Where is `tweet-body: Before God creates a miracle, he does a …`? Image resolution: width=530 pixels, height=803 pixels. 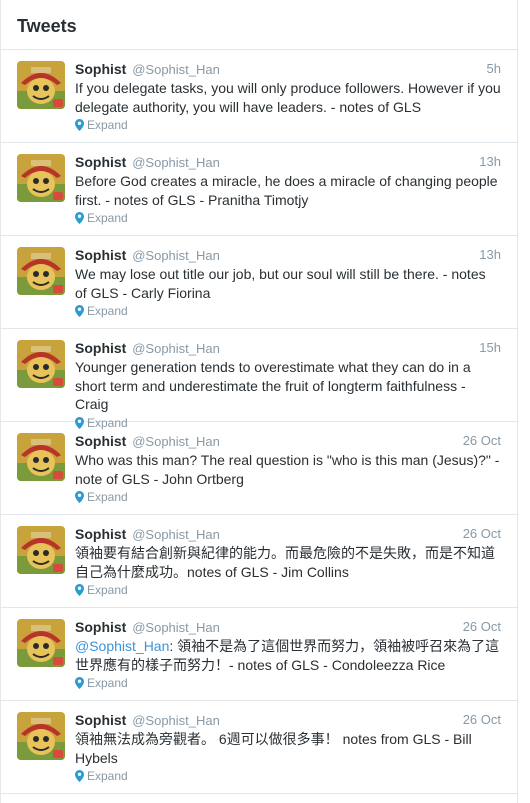 tweet-body: Before God creates a miracle, he does a … is located at coordinates (286, 190).